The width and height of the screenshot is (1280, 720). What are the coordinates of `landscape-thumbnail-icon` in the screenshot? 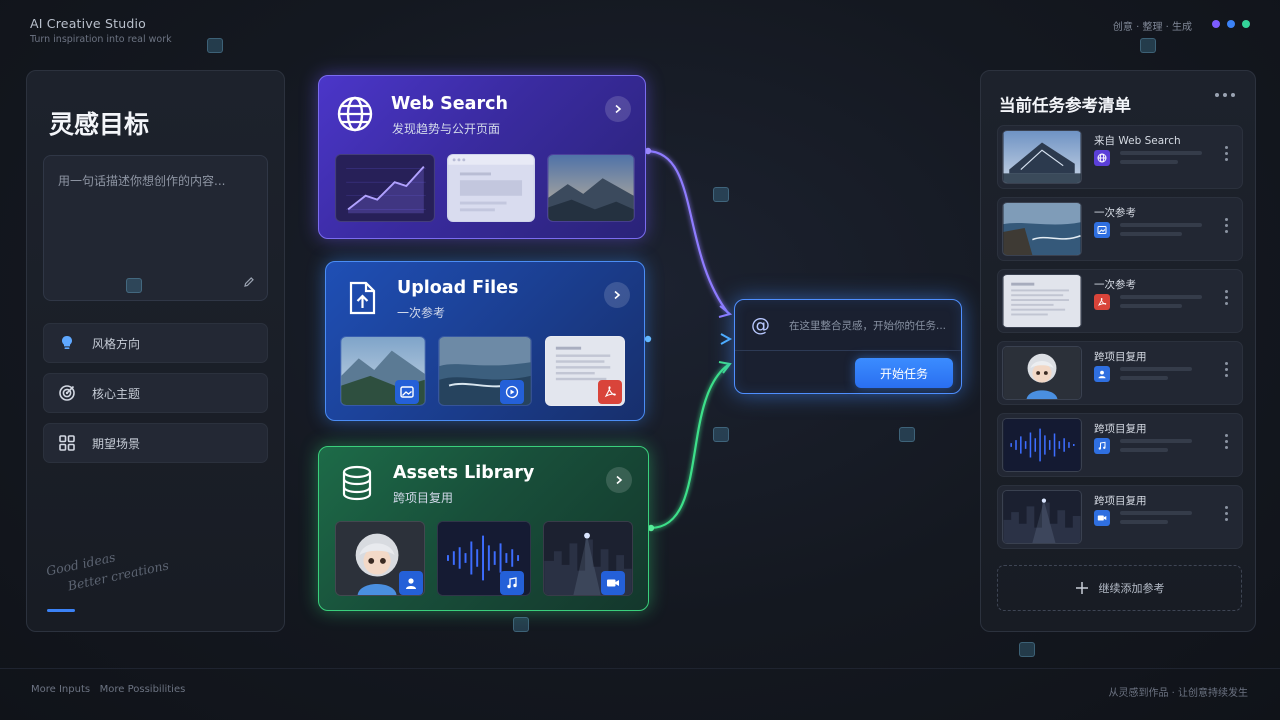 It's located at (591, 188).